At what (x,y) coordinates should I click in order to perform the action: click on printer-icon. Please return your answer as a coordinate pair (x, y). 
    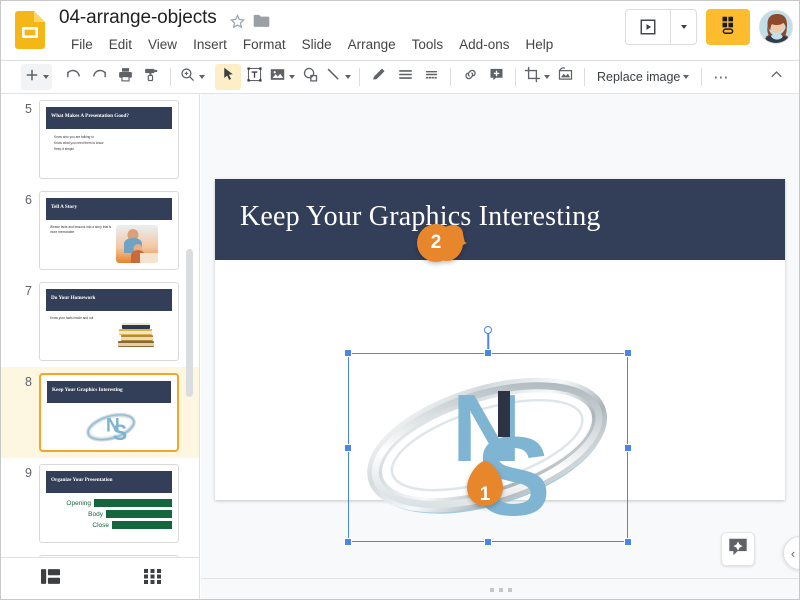
    Looking at the image, I should click on (125, 77).